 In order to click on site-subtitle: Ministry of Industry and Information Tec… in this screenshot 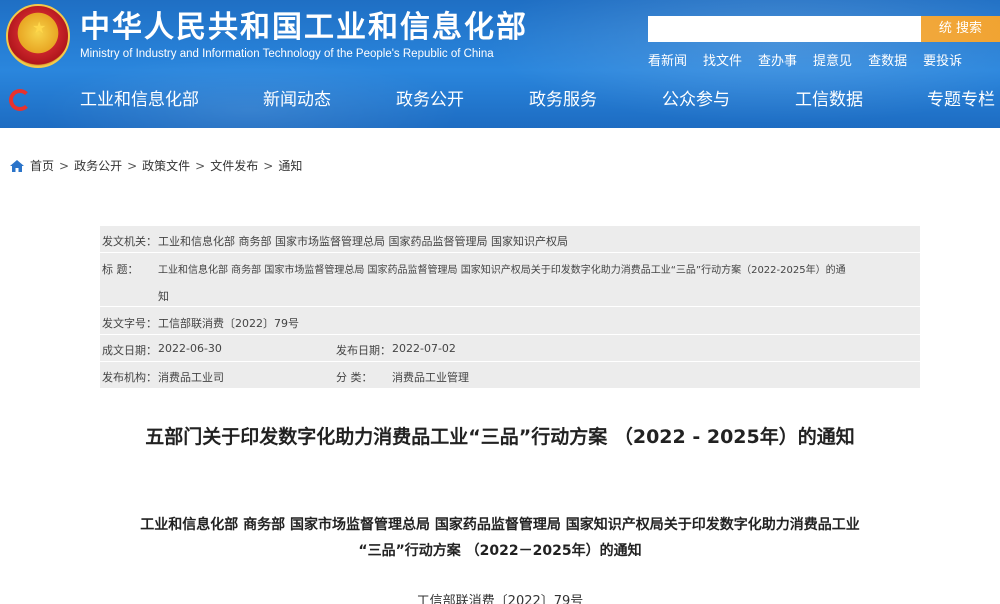, I will do `click(287, 54)`.